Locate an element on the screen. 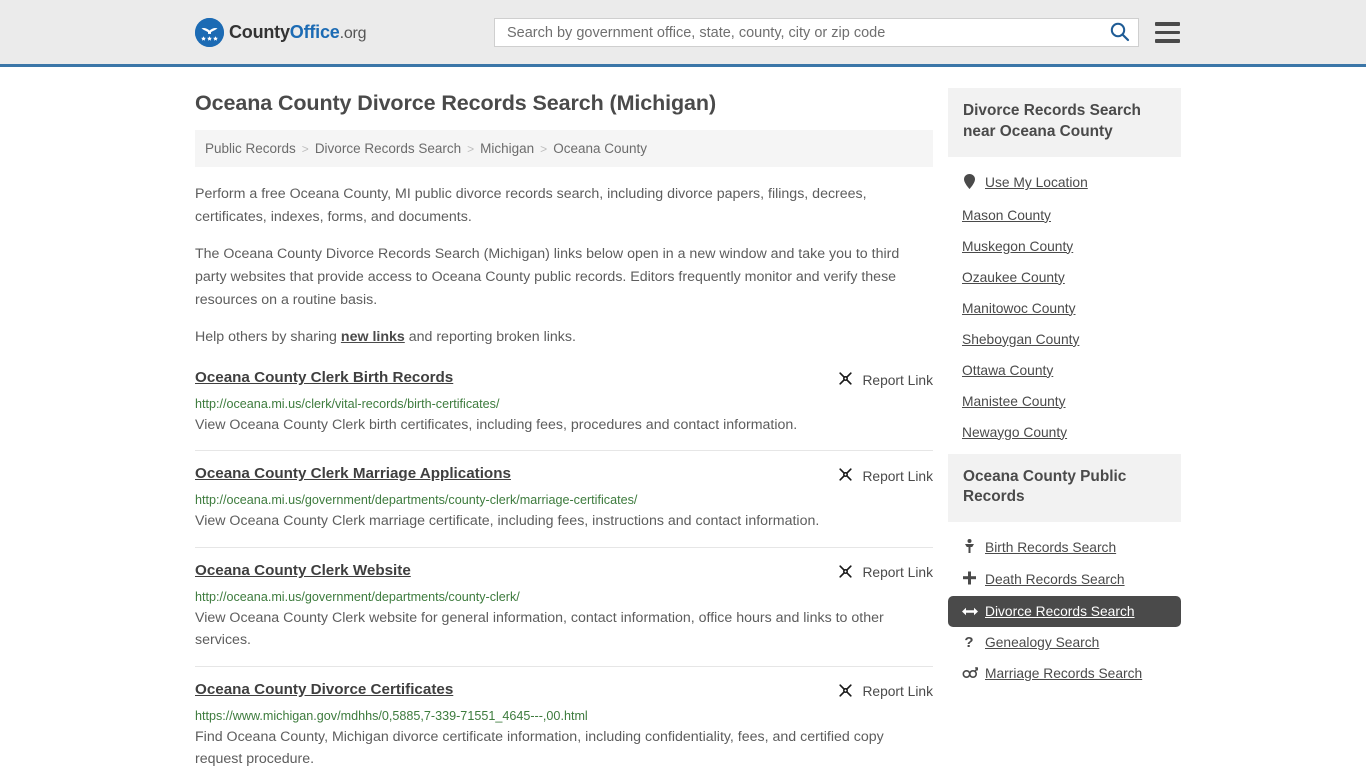 This screenshot has width=1366, height=768. logo-text-county: County is located at coordinates (259, 31).